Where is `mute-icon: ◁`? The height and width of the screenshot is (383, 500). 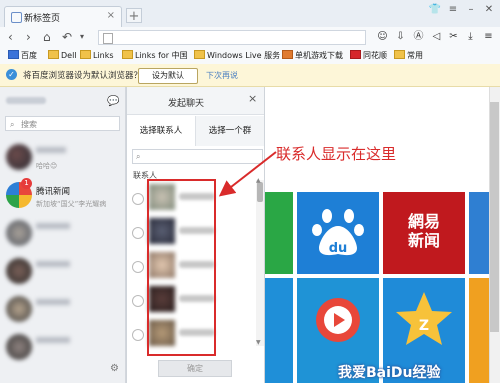
mute-icon: ◁ is located at coordinates (436, 36).